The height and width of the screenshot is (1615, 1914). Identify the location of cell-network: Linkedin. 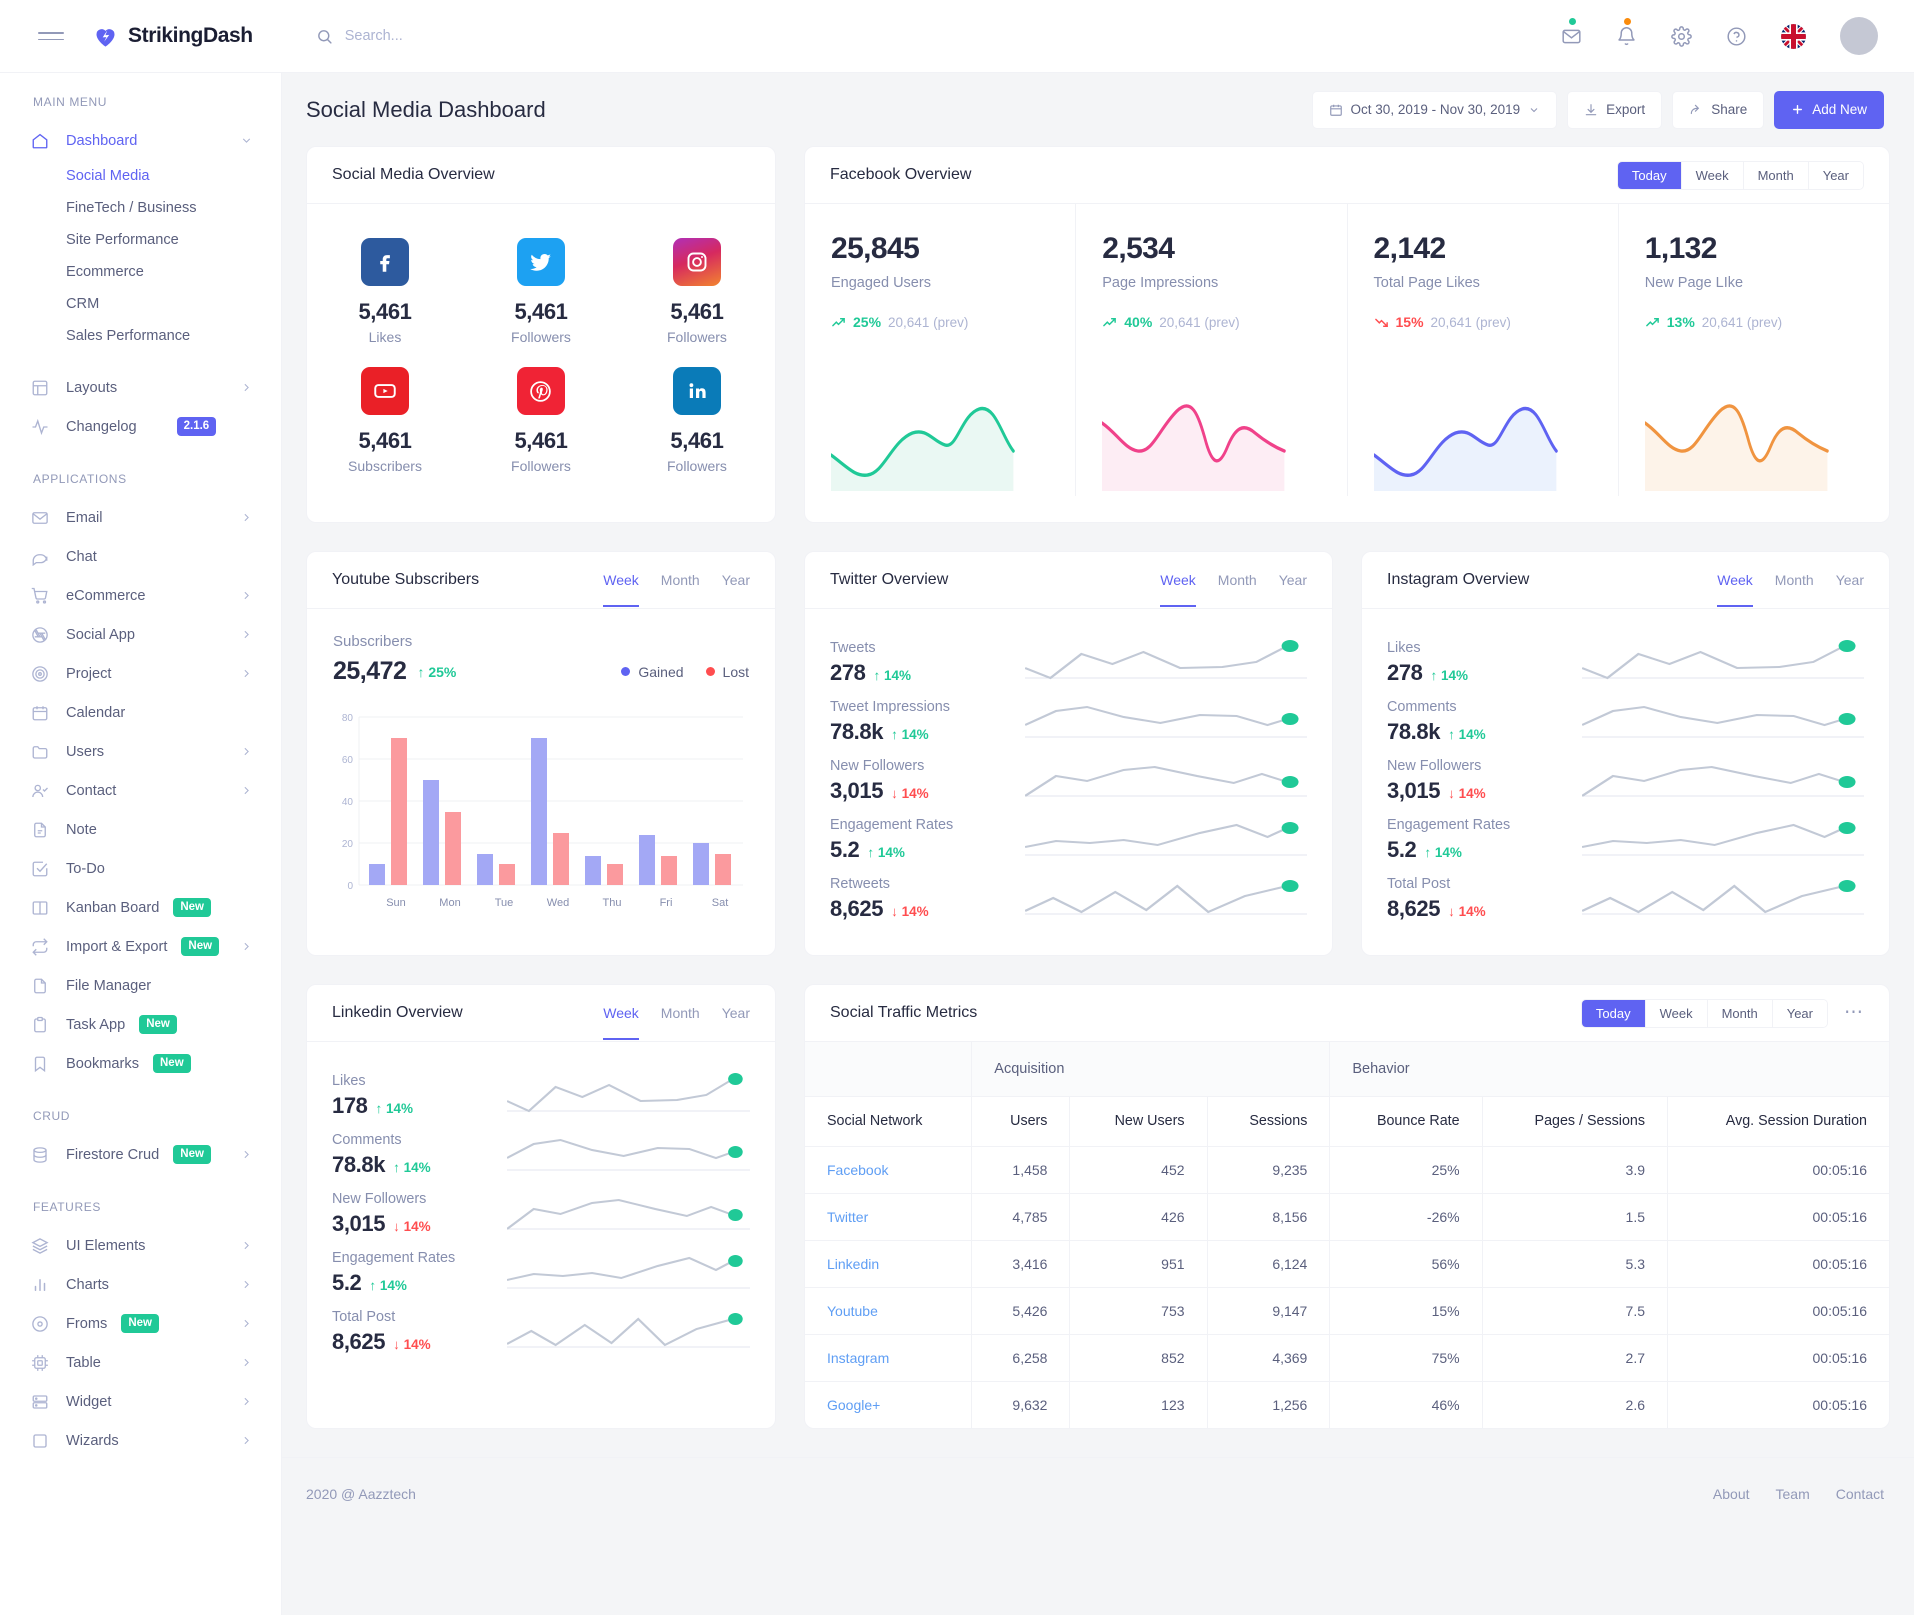
(889, 1264).